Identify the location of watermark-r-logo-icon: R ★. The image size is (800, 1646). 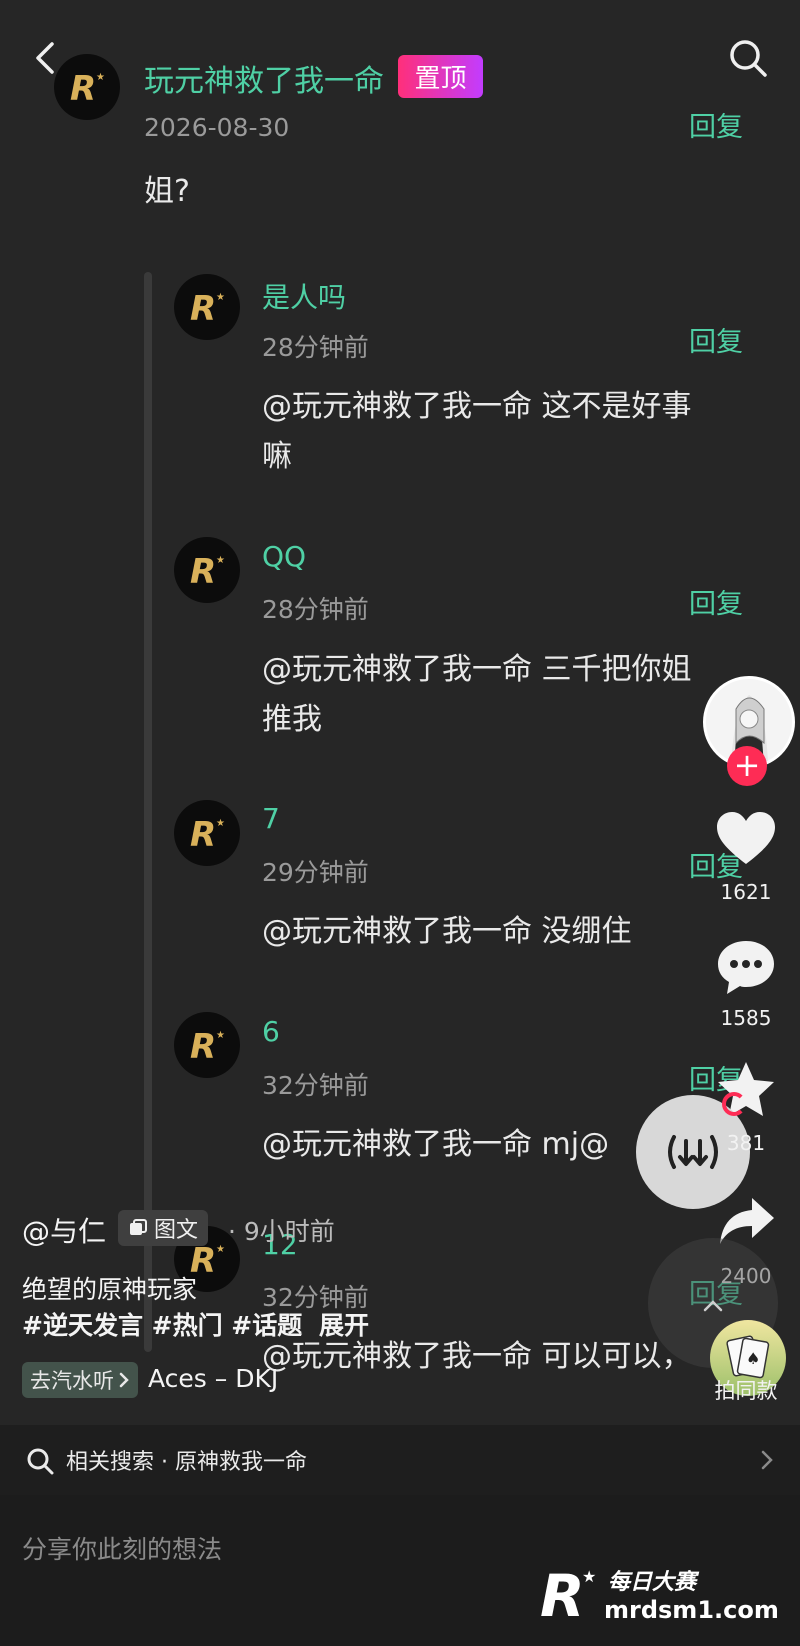
(568, 1593).